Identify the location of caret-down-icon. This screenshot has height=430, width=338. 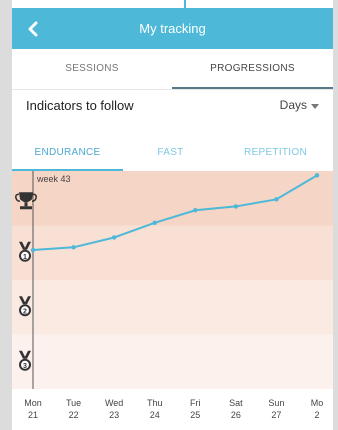
(315, 106).